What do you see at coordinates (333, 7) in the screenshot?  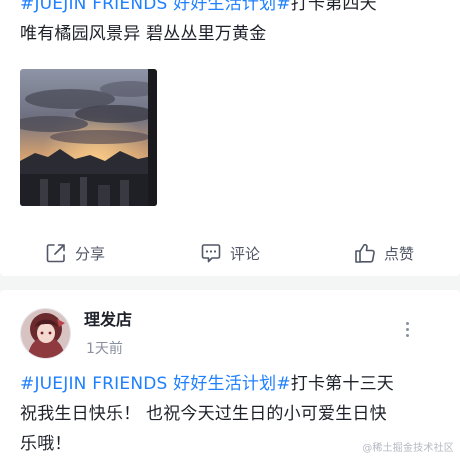 I see `post-text-fragment: 打卡第四天` at bounding box center [333, 7].